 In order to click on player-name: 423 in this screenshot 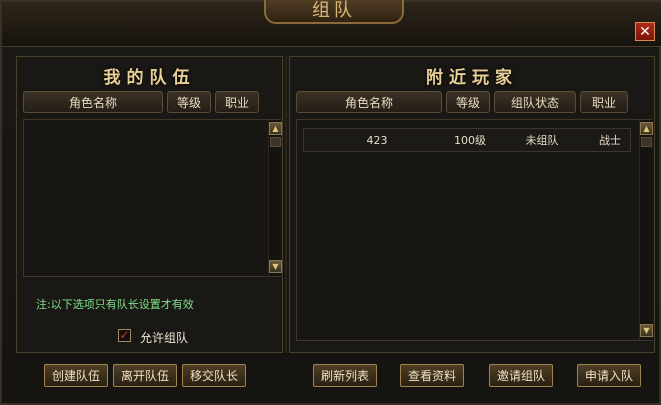, I will do `click(377, 140)`.